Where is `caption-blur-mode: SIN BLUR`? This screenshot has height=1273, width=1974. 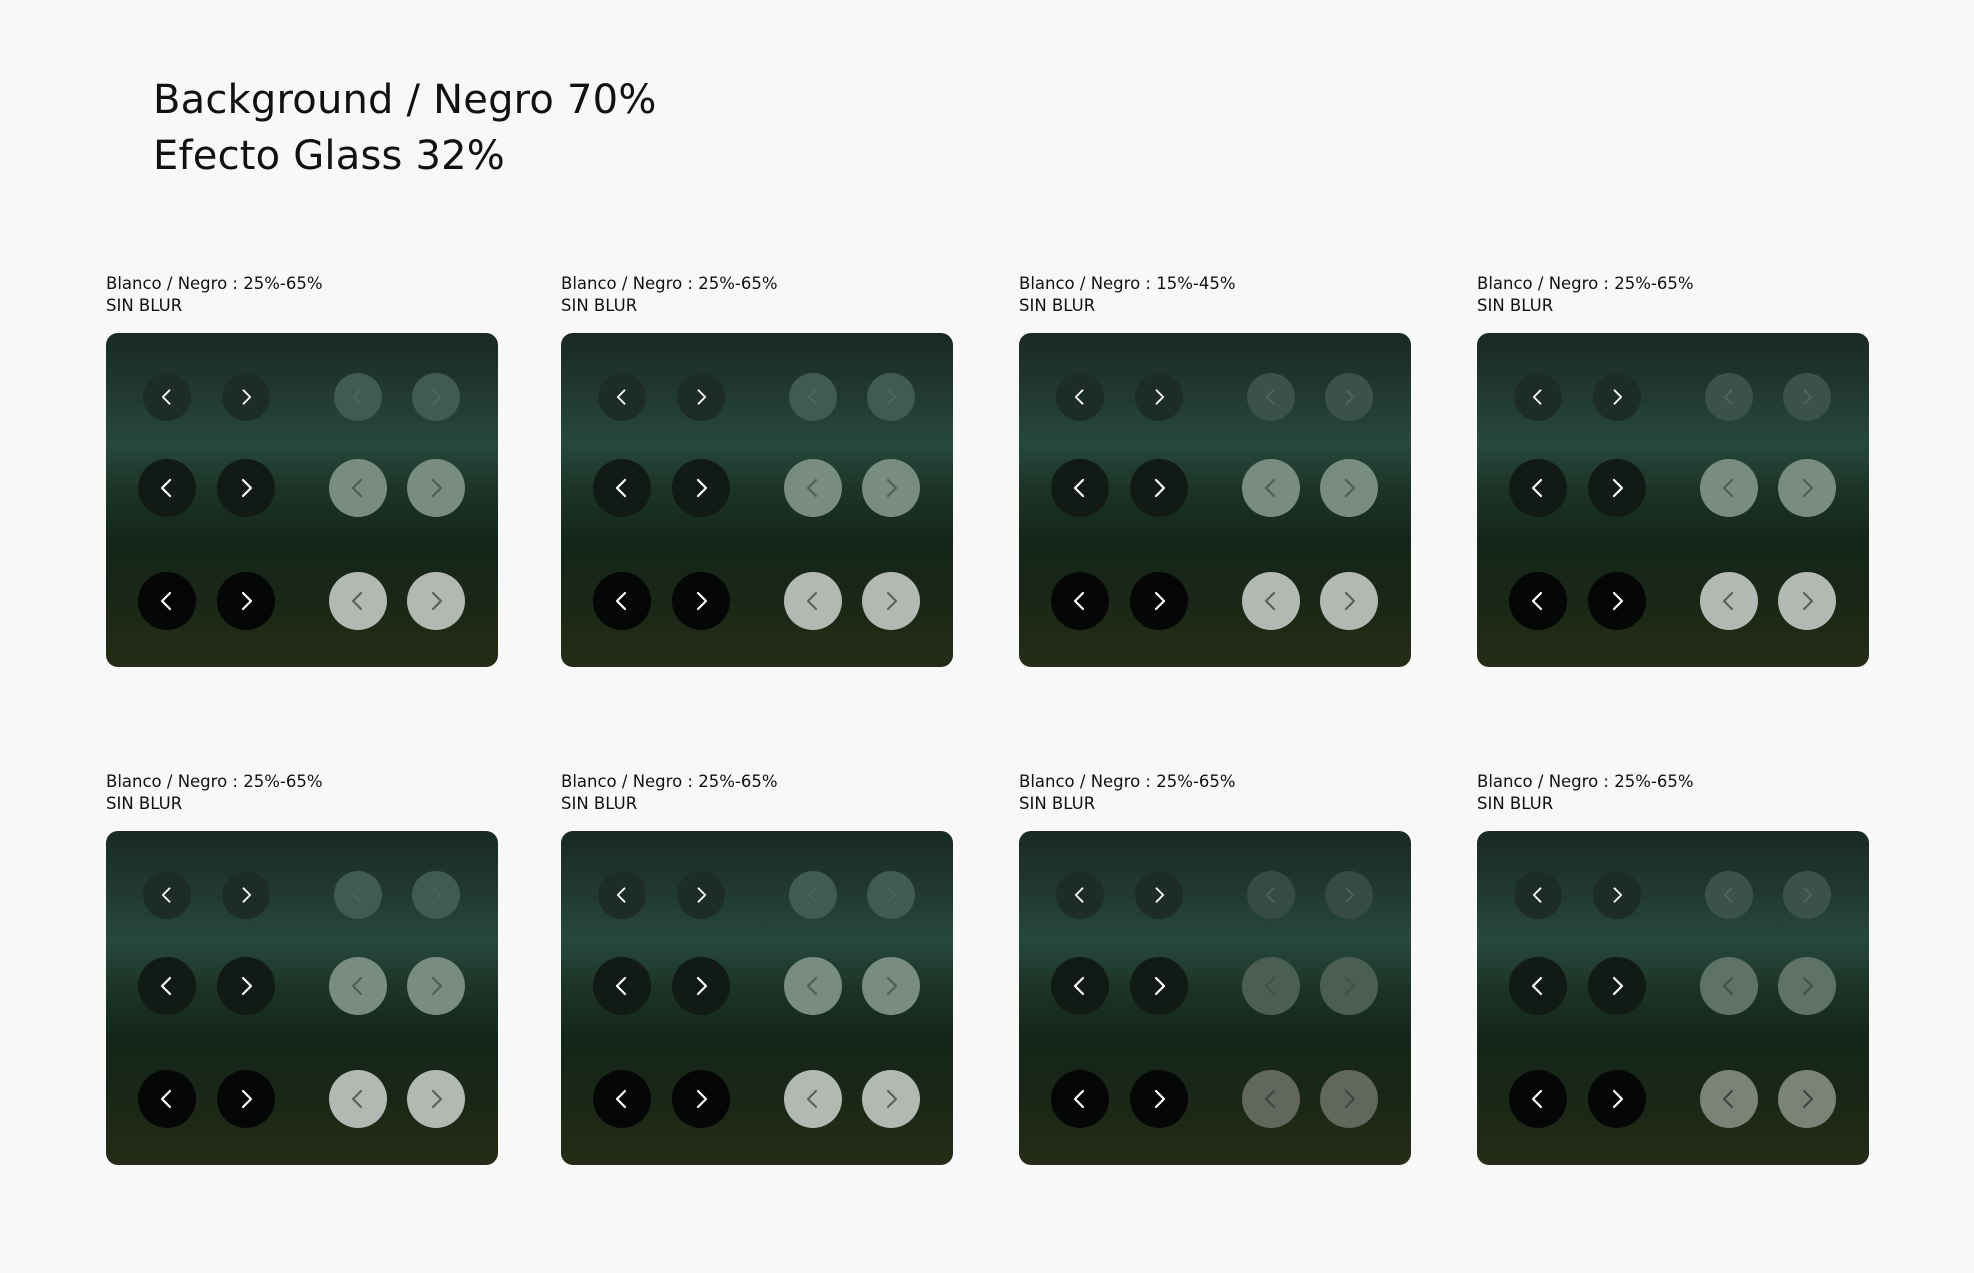 caption-blur-mode: SIN BLUR is located at coordinates (1057, 803).